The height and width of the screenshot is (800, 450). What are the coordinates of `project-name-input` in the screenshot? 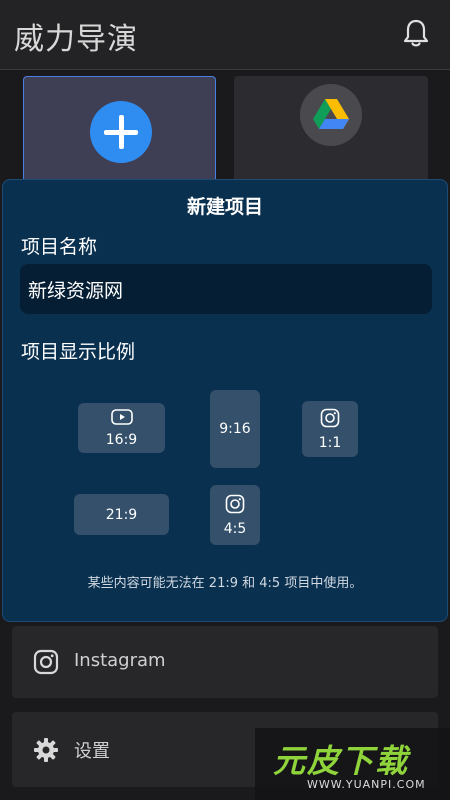 It's located at (226, 289).